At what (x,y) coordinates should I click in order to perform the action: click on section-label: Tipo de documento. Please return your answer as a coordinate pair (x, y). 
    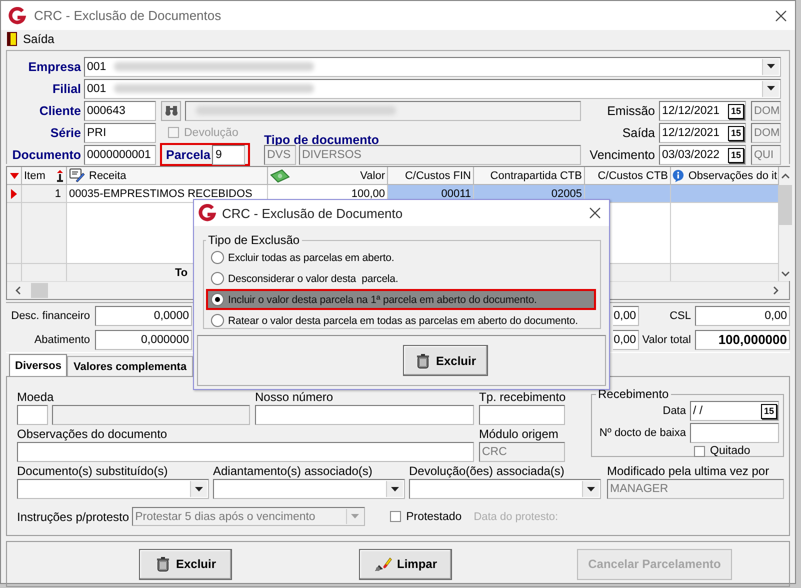
    Looking at the image, I should click on (322, 140).